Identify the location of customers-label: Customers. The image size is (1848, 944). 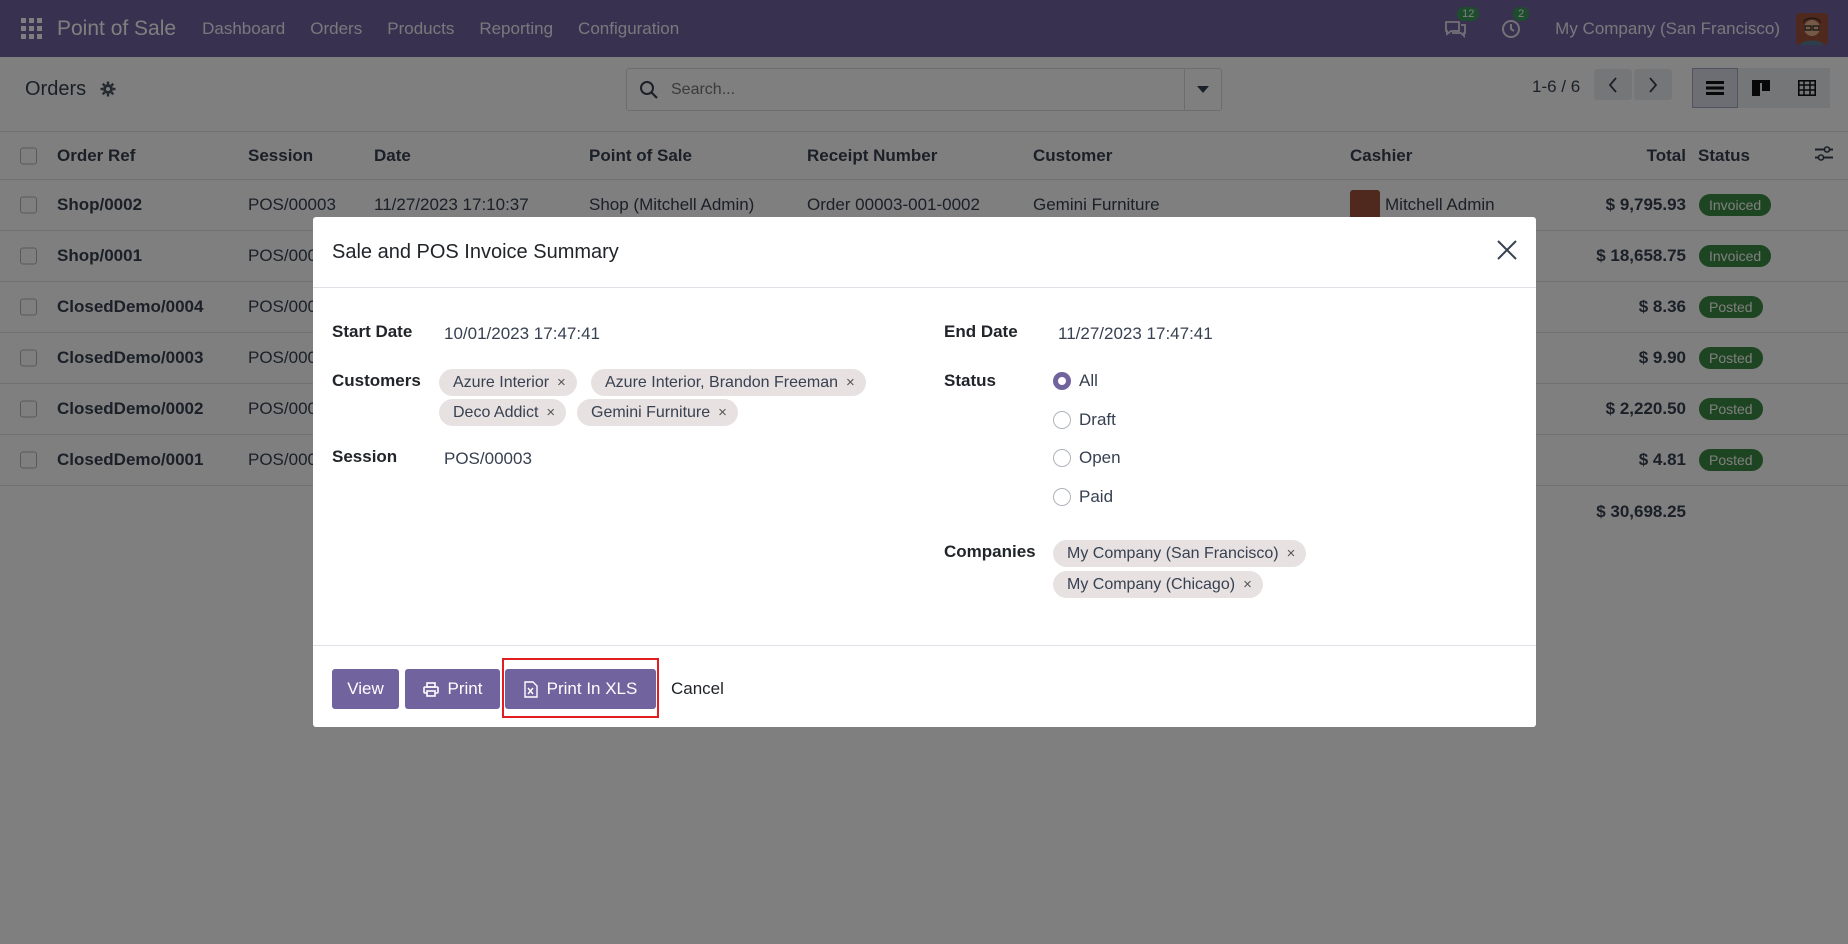
(376, 380).